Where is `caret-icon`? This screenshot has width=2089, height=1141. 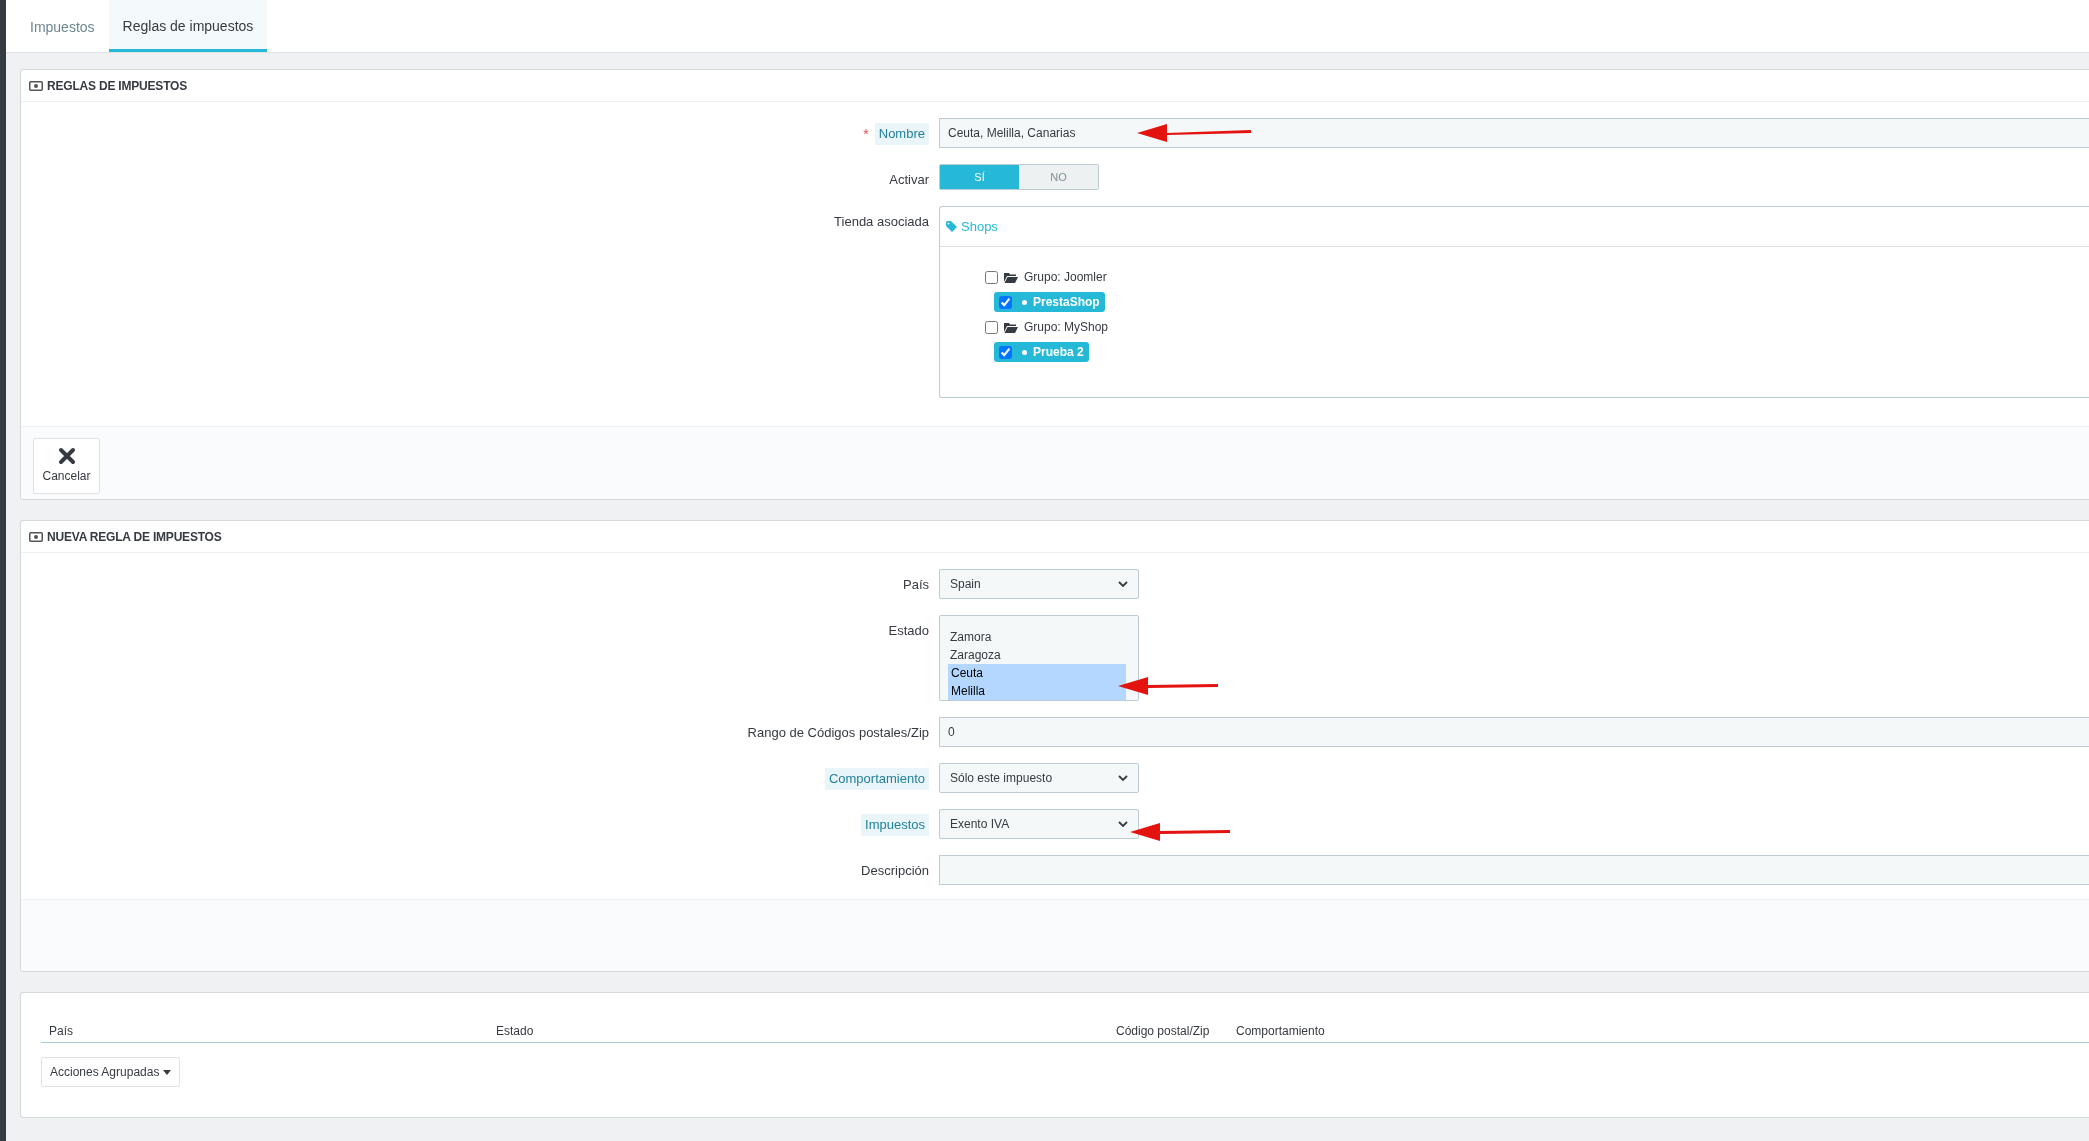
caret-icon is located at coordinates (167, 1072).